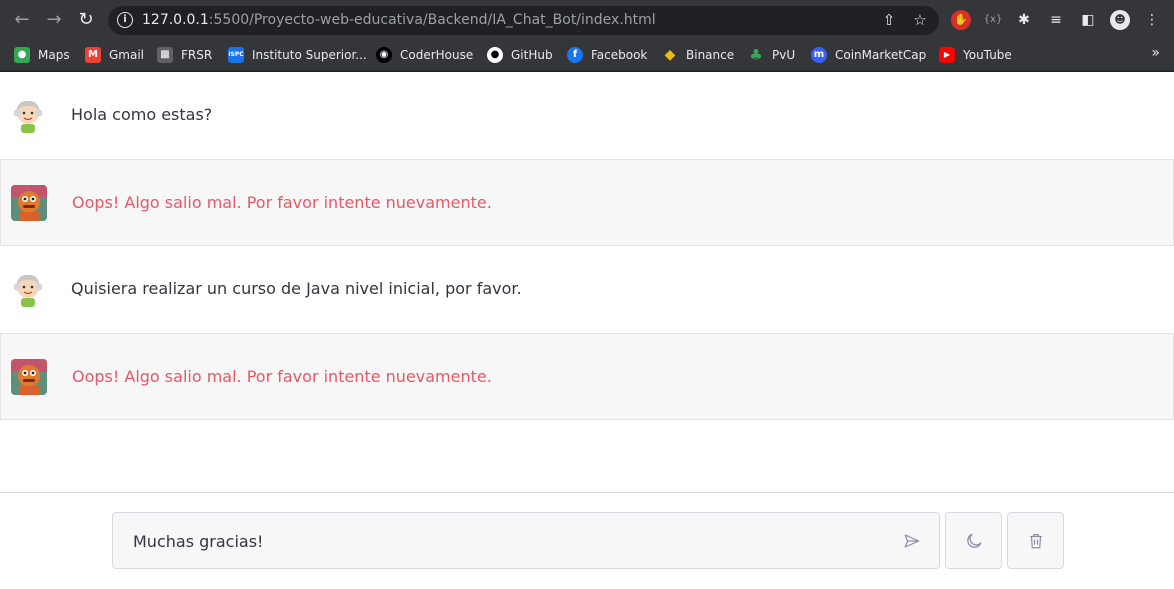  I want to click on bookmark-github: ● GitHub, so click(520, 55).